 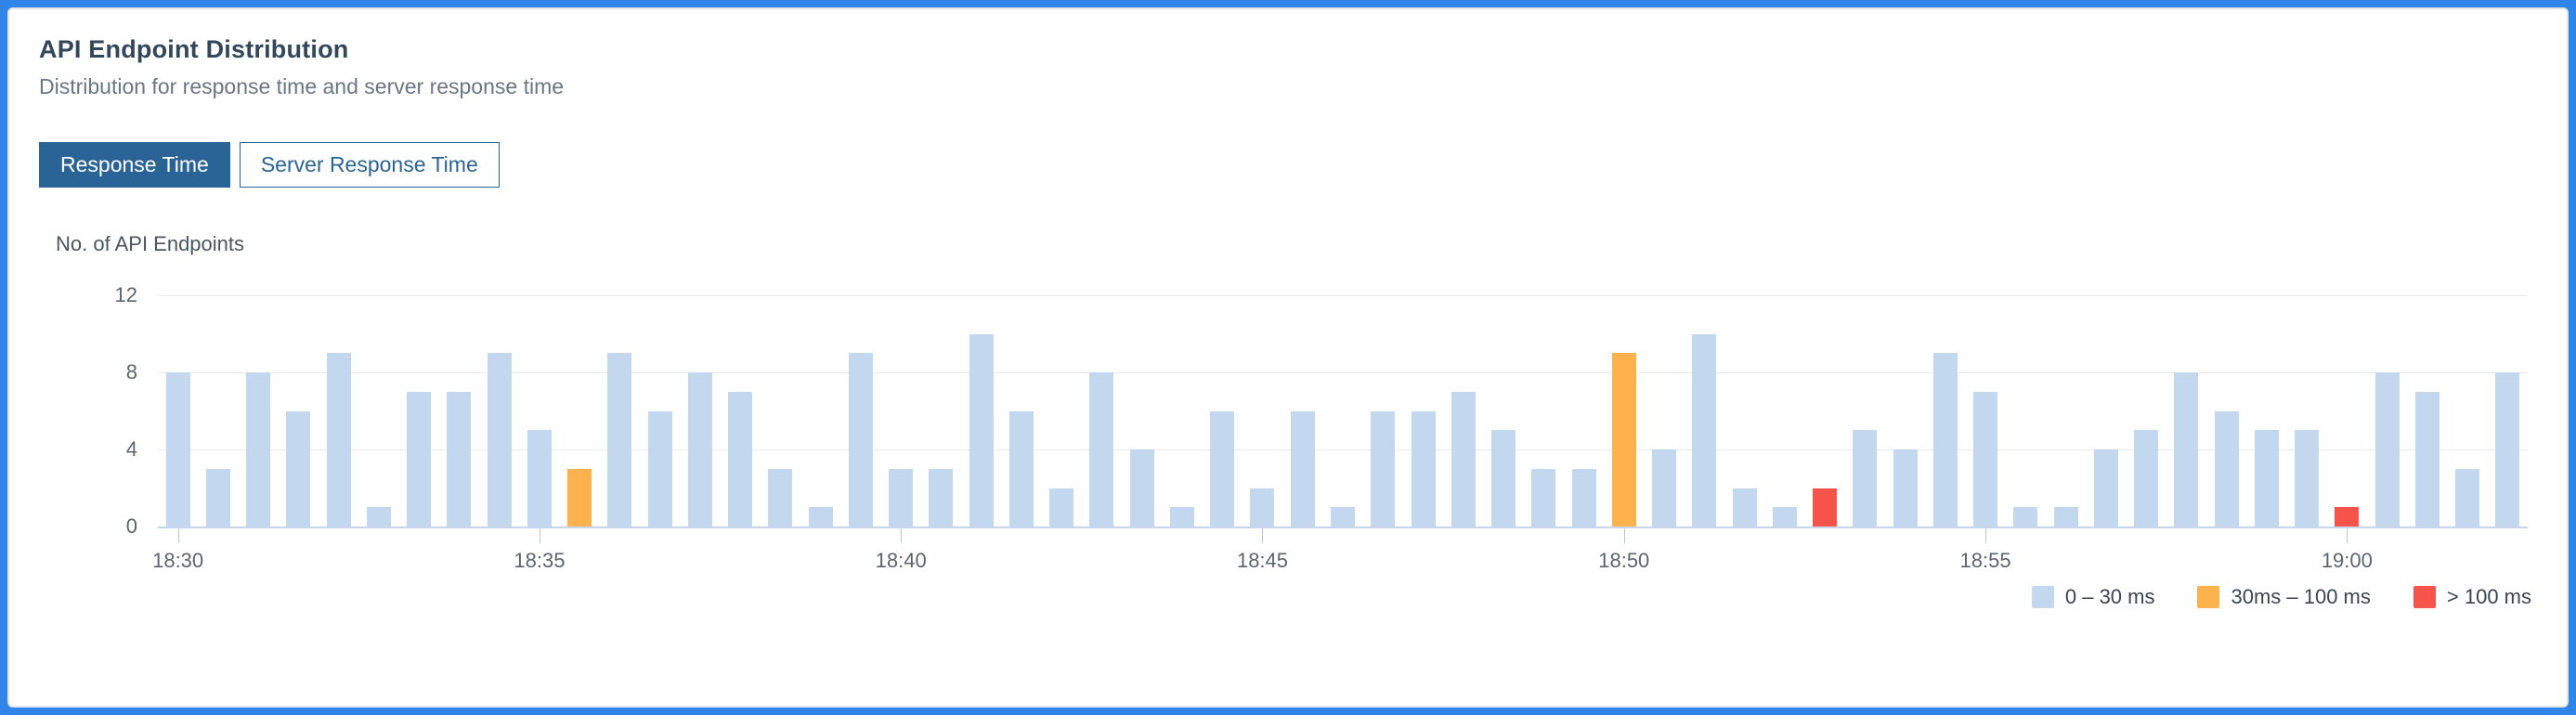 I want to click on legend-swatch-red, so click(x=2424, y=597).